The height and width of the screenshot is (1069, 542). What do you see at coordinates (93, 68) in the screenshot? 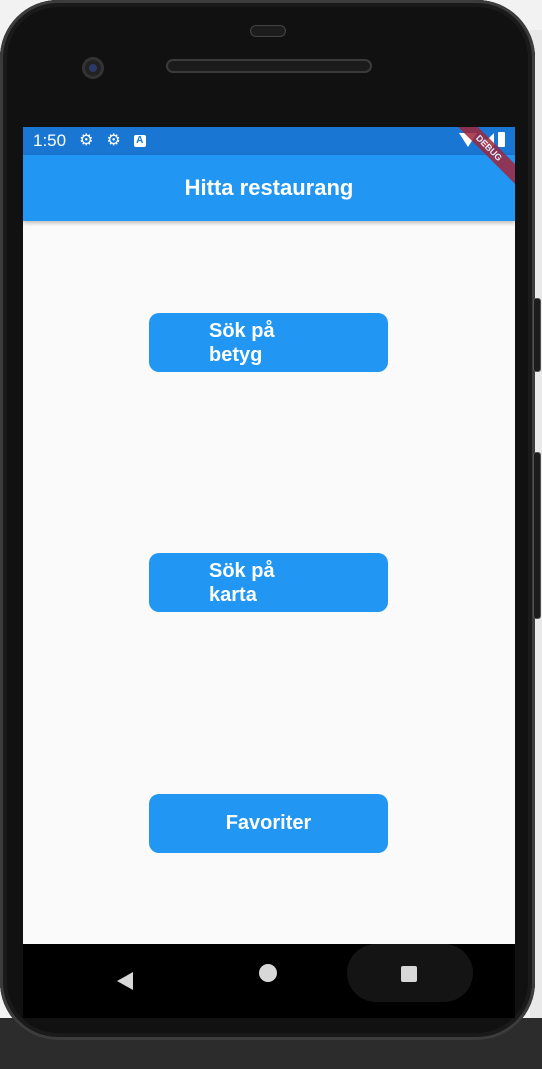
I see `front-camera-icon` at bounding box center [93, 68].